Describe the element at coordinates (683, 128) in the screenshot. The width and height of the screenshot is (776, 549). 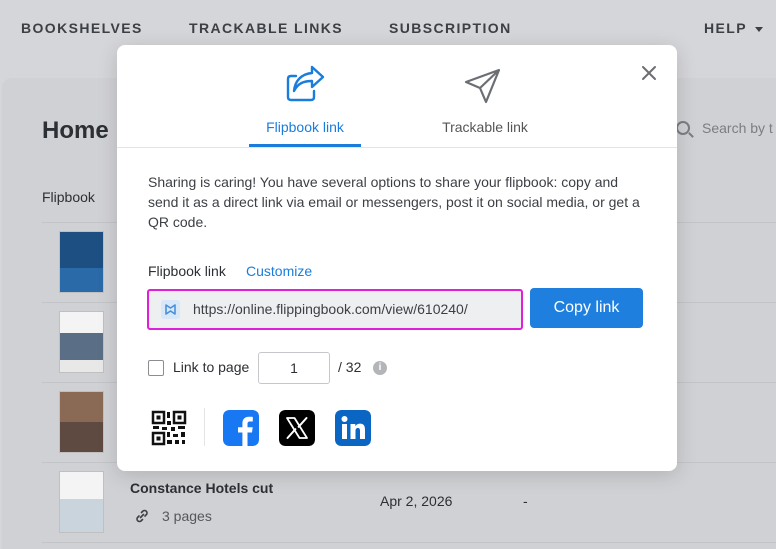
I see `search-icon` at that location.